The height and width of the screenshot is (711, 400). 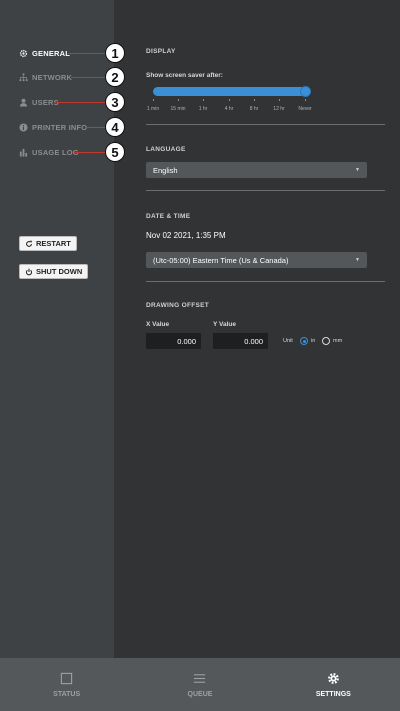 What do you see at coordinates (313, 341) in the screenshot?
I see `unit-in-label: in` at bounding box center [313, 341].